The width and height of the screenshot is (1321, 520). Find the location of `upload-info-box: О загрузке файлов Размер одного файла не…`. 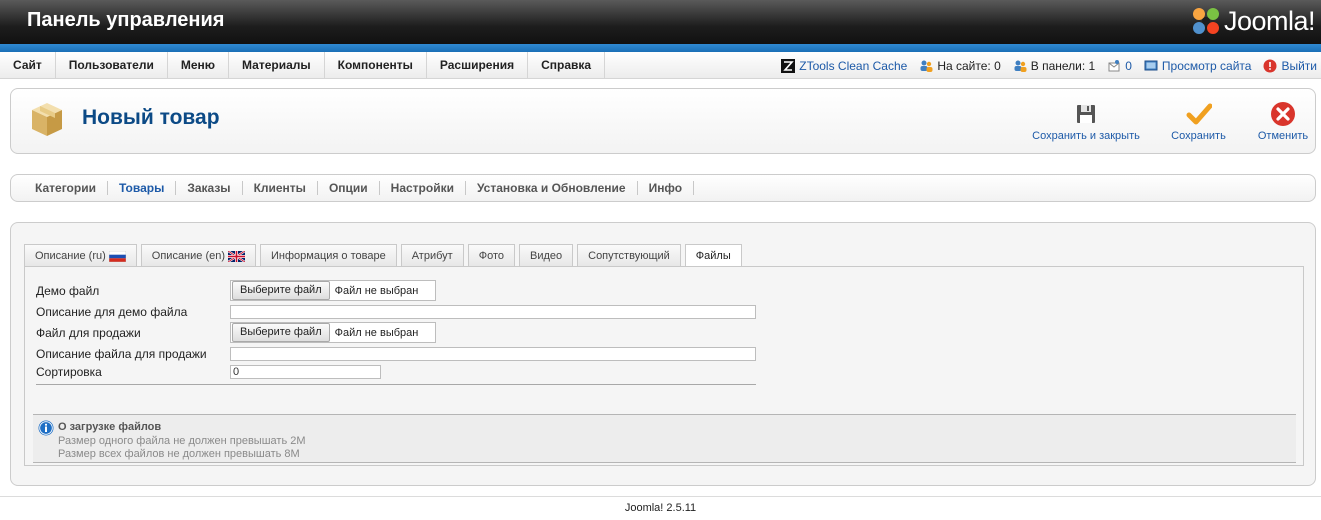

upload-info-box: О загрузке файлов Размер одного файла не… is located at coordinates (664, 438).